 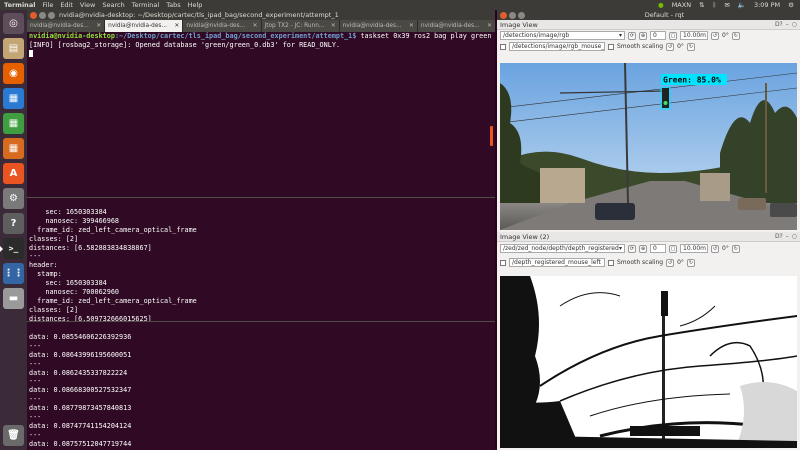 What do you see at coordinates (78, 372) in the screenshot?
I see `output-line: data: 0.0862435337822224` at bounding box center [78, 372].